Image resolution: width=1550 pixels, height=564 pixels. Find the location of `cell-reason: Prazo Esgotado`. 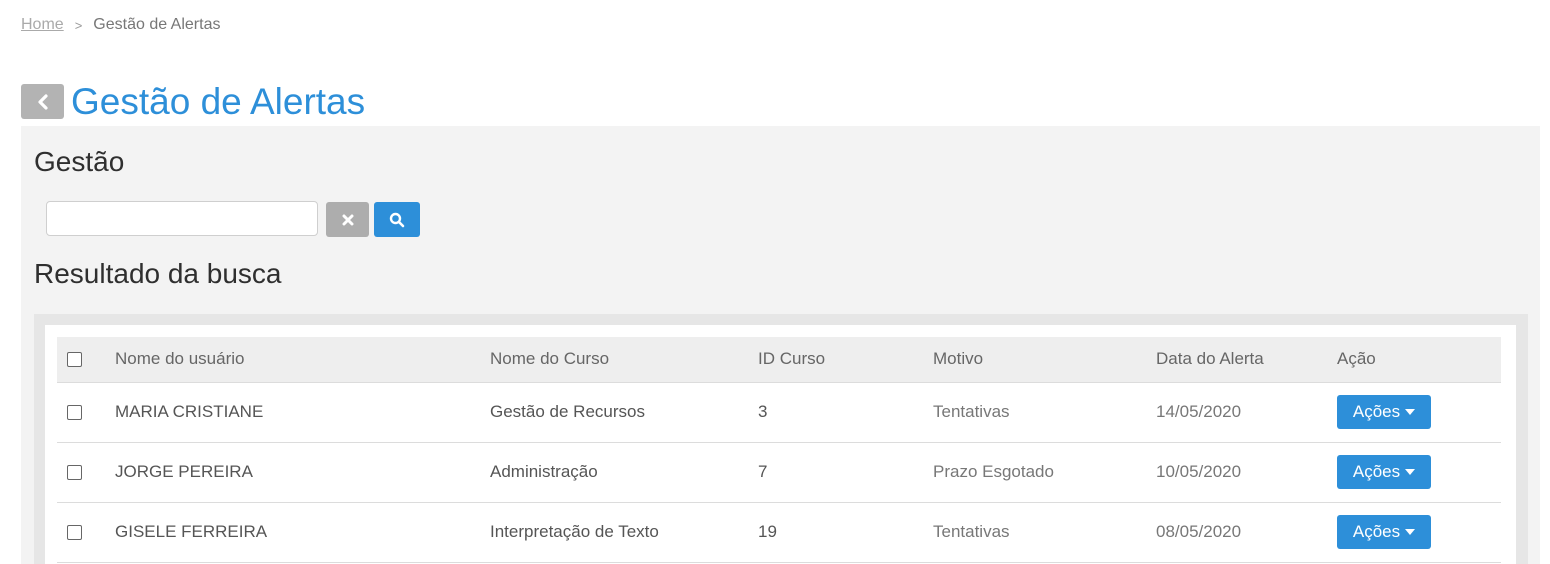

cell-reason: Prazo Esgotado is located at coordinates (1044, 472).